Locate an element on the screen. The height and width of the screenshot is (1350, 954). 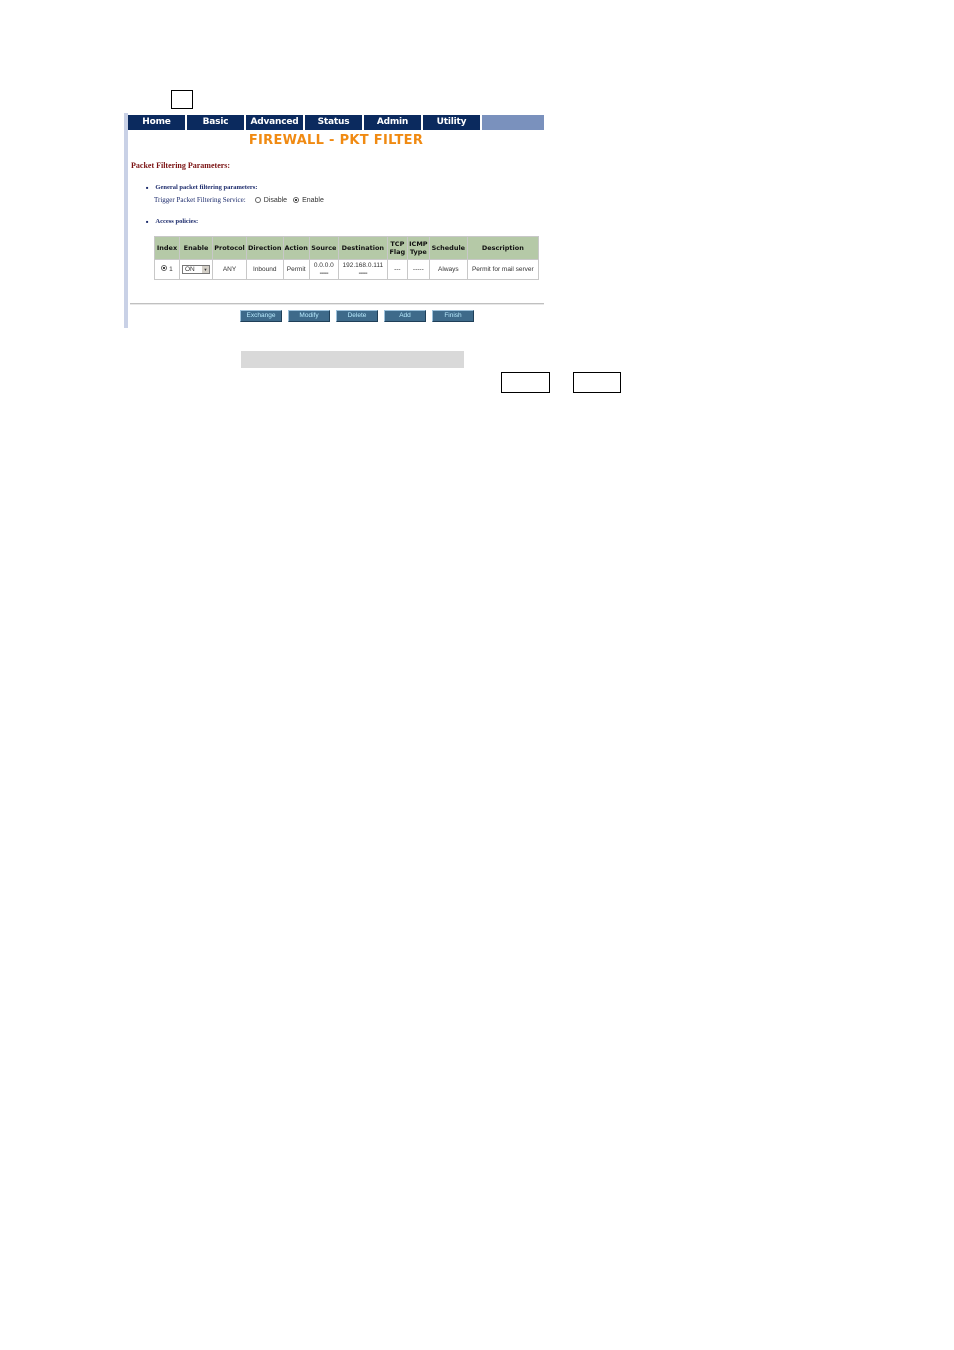
cell-description: Permit for mail server is located at coordinates (502, 269).